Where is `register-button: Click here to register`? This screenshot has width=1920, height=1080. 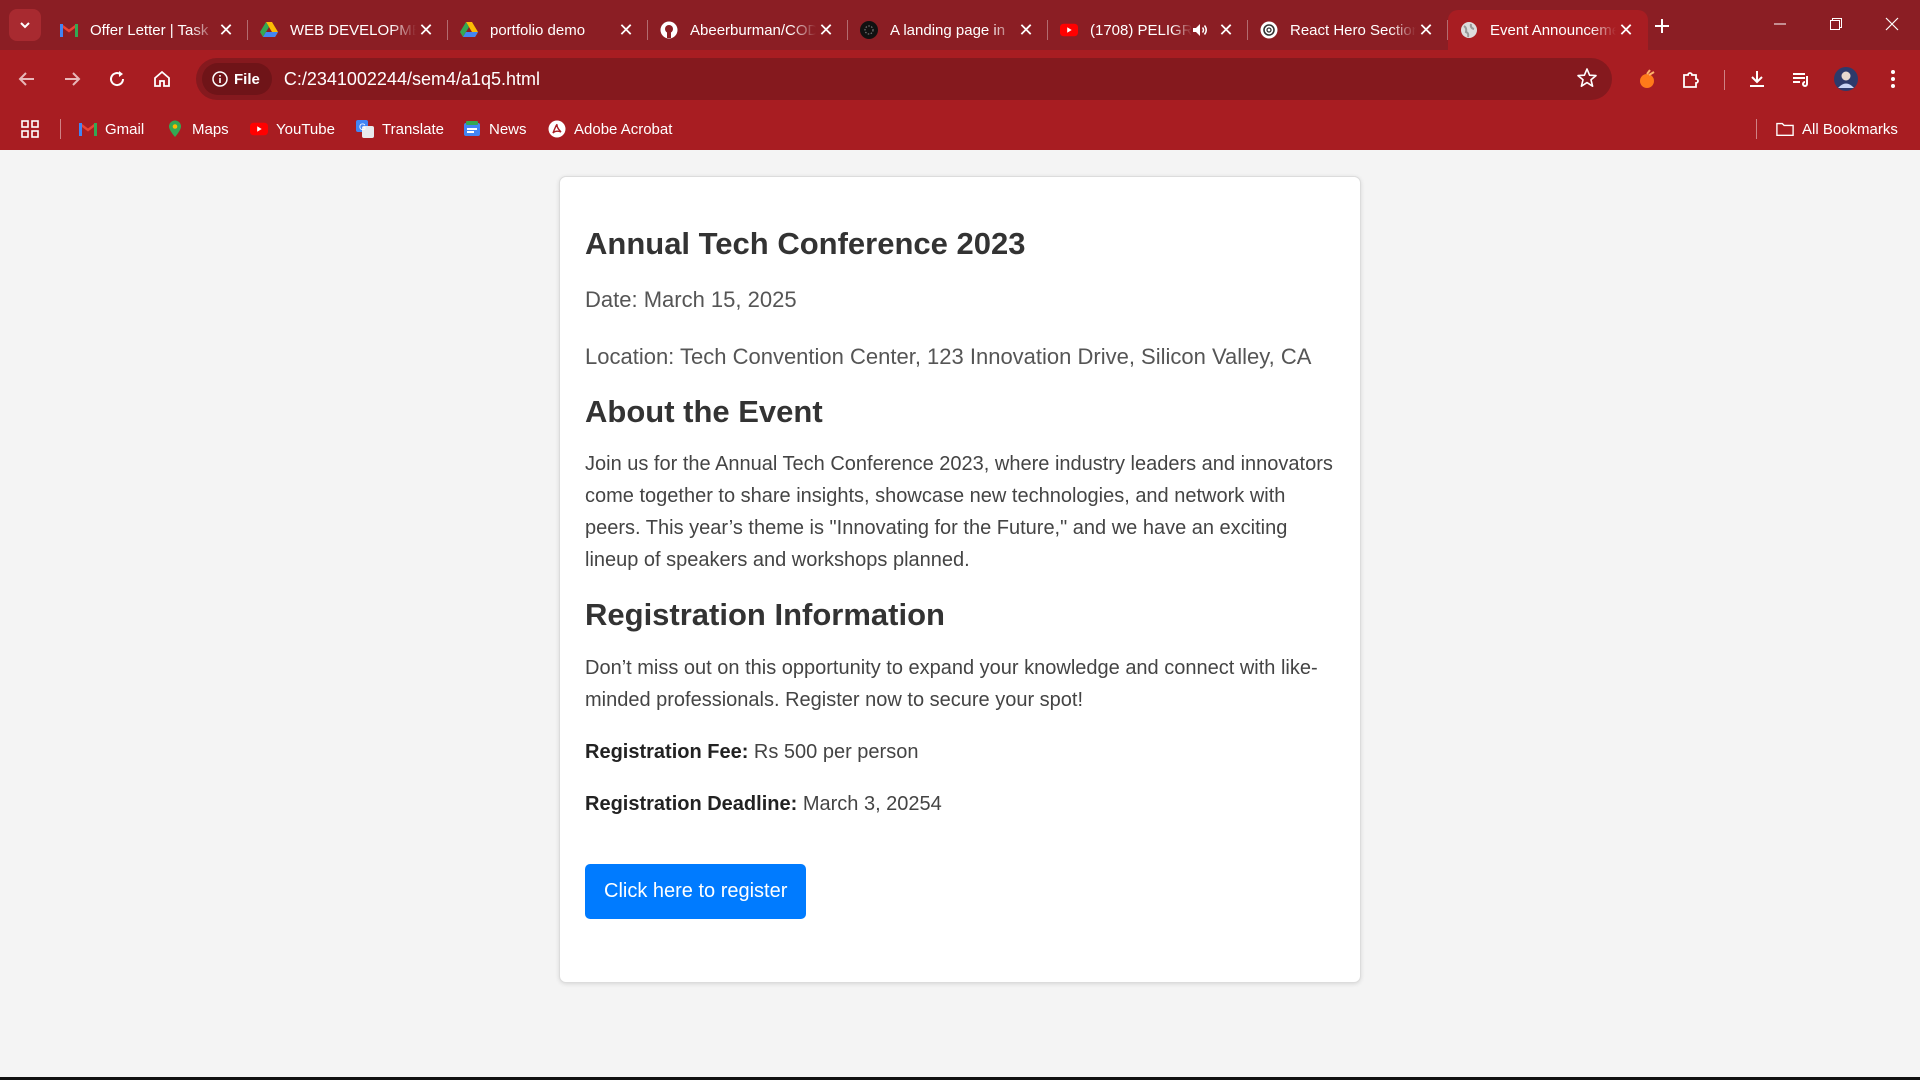
register-button: Click here to register is located at coordinates (696, 891).